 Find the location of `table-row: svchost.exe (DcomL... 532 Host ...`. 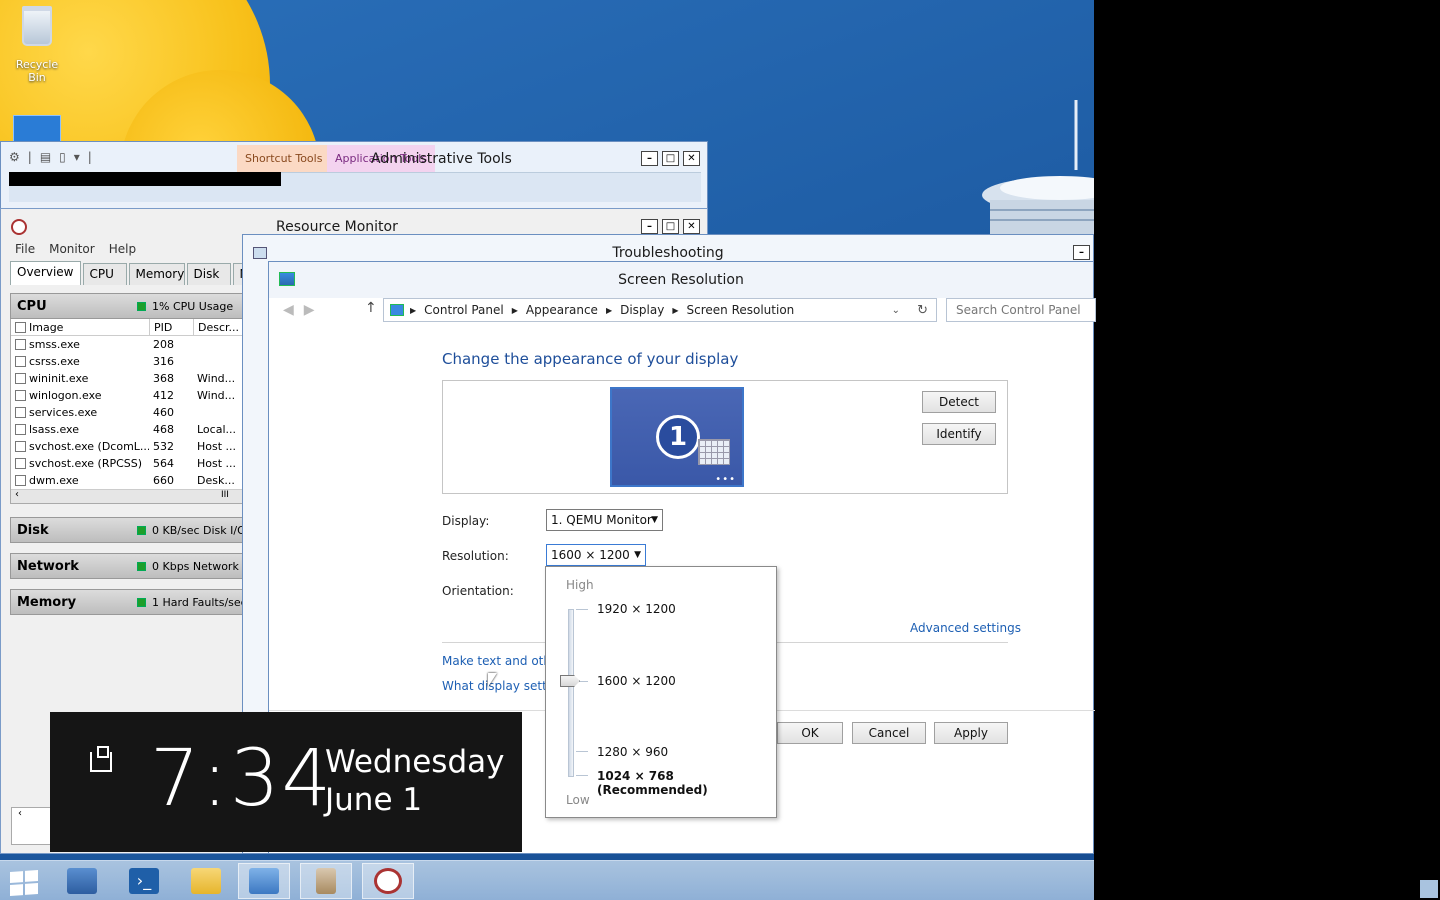

table-row: svchost.exe (DcomL... 532 Host ... is located at coordinates (127, 446).